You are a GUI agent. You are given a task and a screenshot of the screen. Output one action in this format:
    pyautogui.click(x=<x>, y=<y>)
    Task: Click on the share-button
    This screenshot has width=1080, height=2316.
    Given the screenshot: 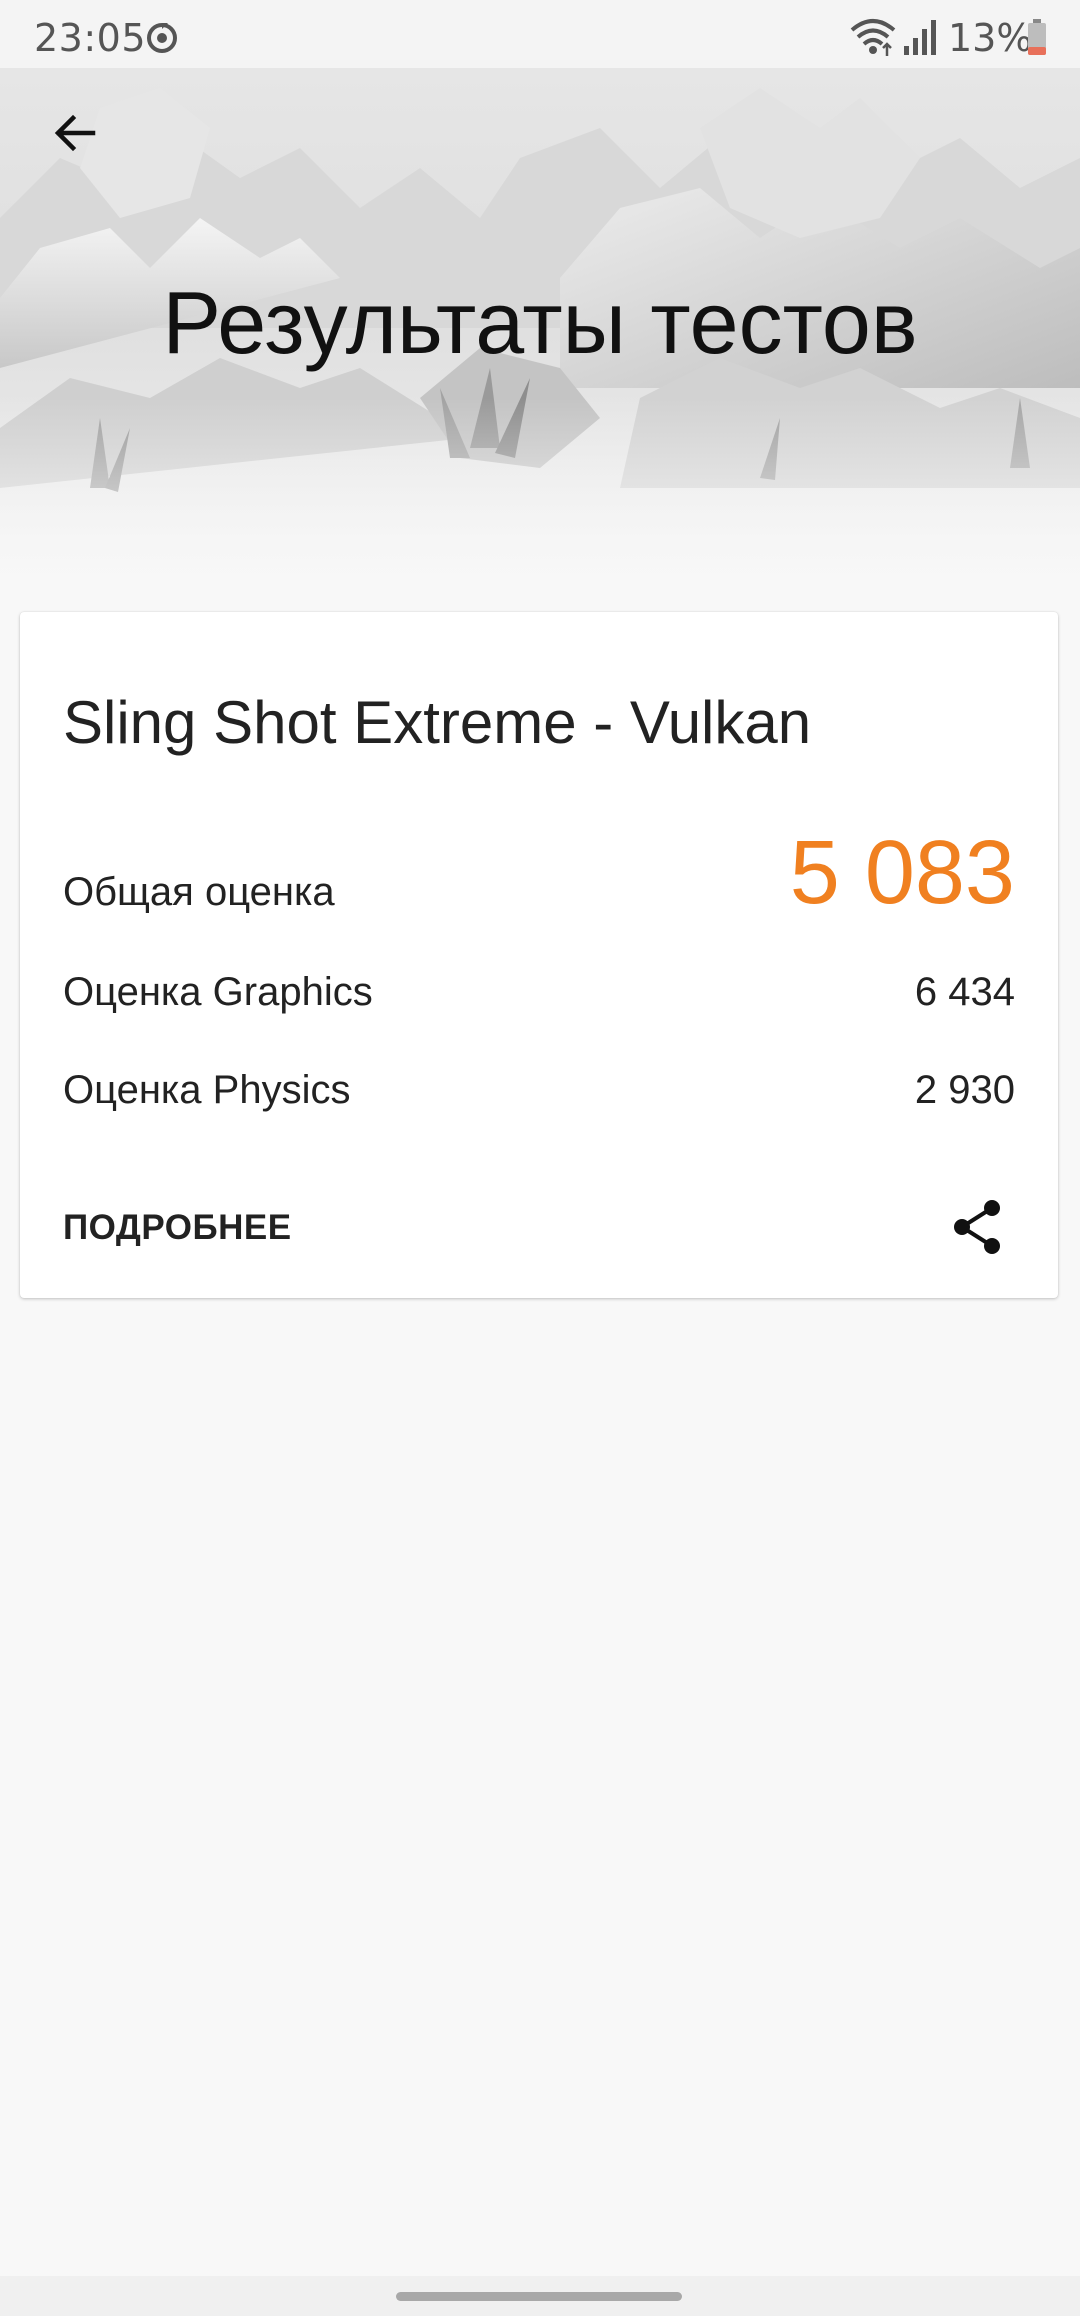 What is the action you would take?
    pyautogui.click(x=977, y=1227)
    